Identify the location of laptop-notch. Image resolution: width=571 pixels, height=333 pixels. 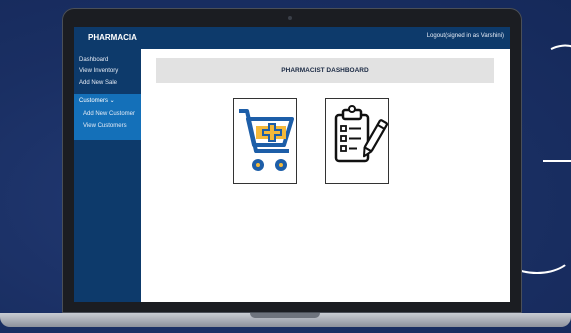
(285, 315).